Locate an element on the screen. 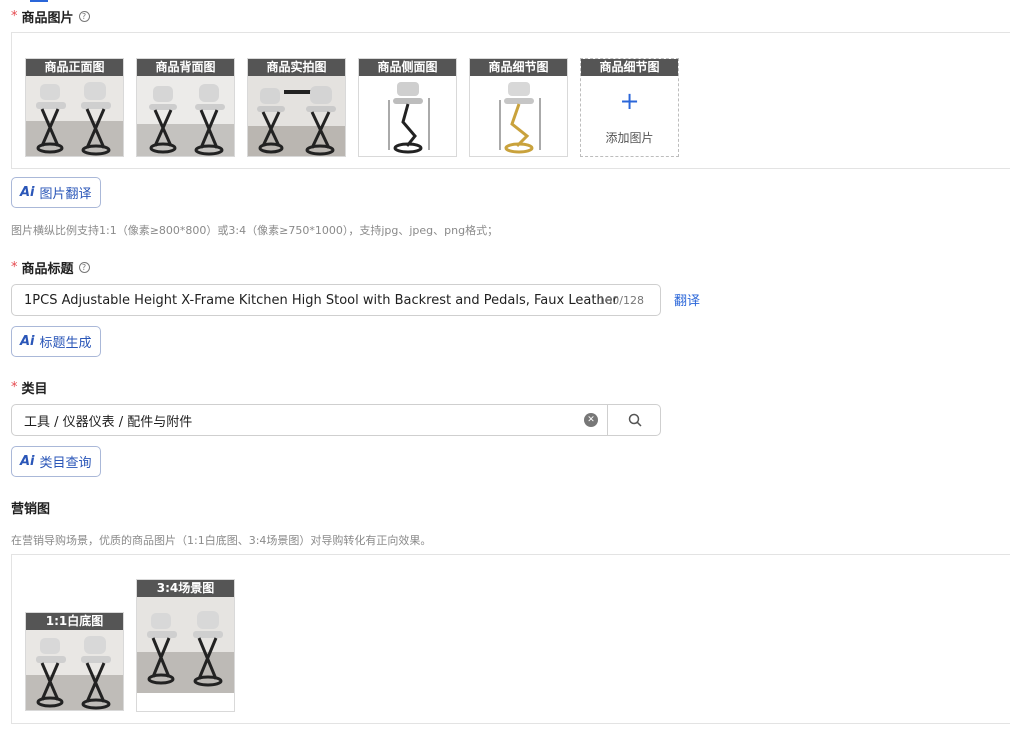 This screenshot has width=1010, height=730. category-input-value: 工具 / 仪器仪表 / 配件与附件 is located at coordinates (108, 422).